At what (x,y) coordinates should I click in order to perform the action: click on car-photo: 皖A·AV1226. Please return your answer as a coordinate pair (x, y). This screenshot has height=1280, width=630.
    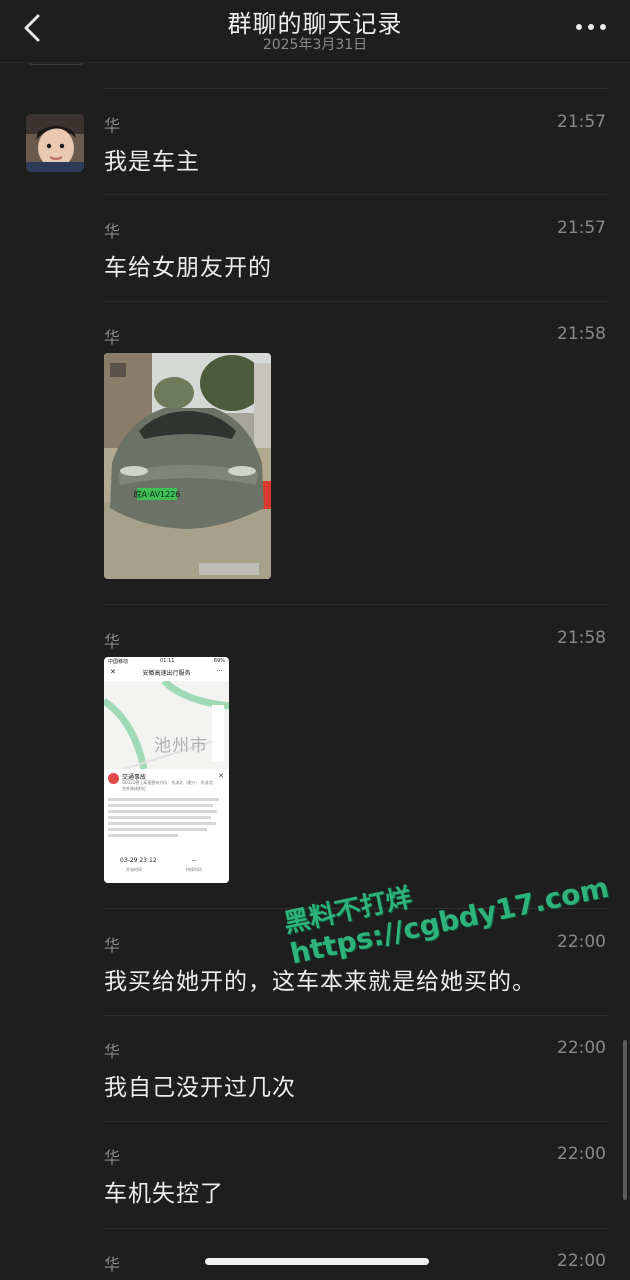
    Looking at the image, I should click on (187, 466).